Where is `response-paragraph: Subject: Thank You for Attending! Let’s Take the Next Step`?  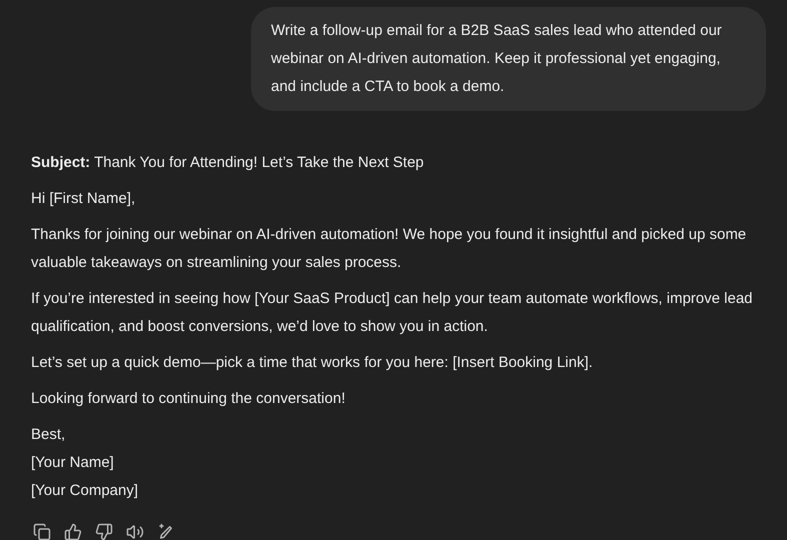
response-paragraph: Subject: Thank You for Attending! Let’s Take the Next Step is located at coordinates (228, 163).